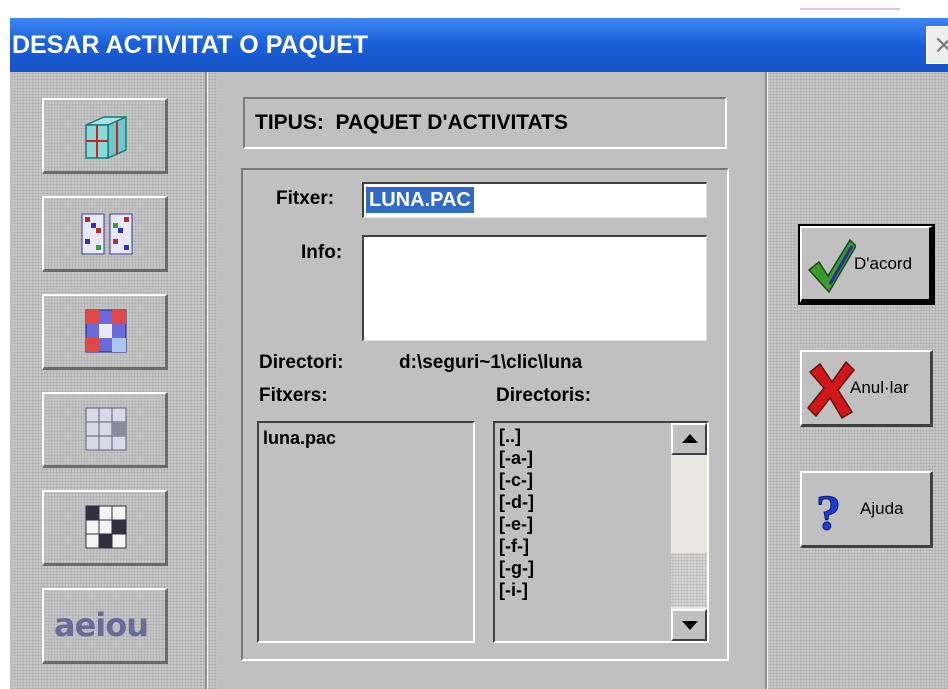 The height and width of the screenshot is (689, 948). I want to click on directories-list: [..] [-a-] [-c-] [-d-] [-e-] [-f-] [-g-] [-i-], so click(582, 532).